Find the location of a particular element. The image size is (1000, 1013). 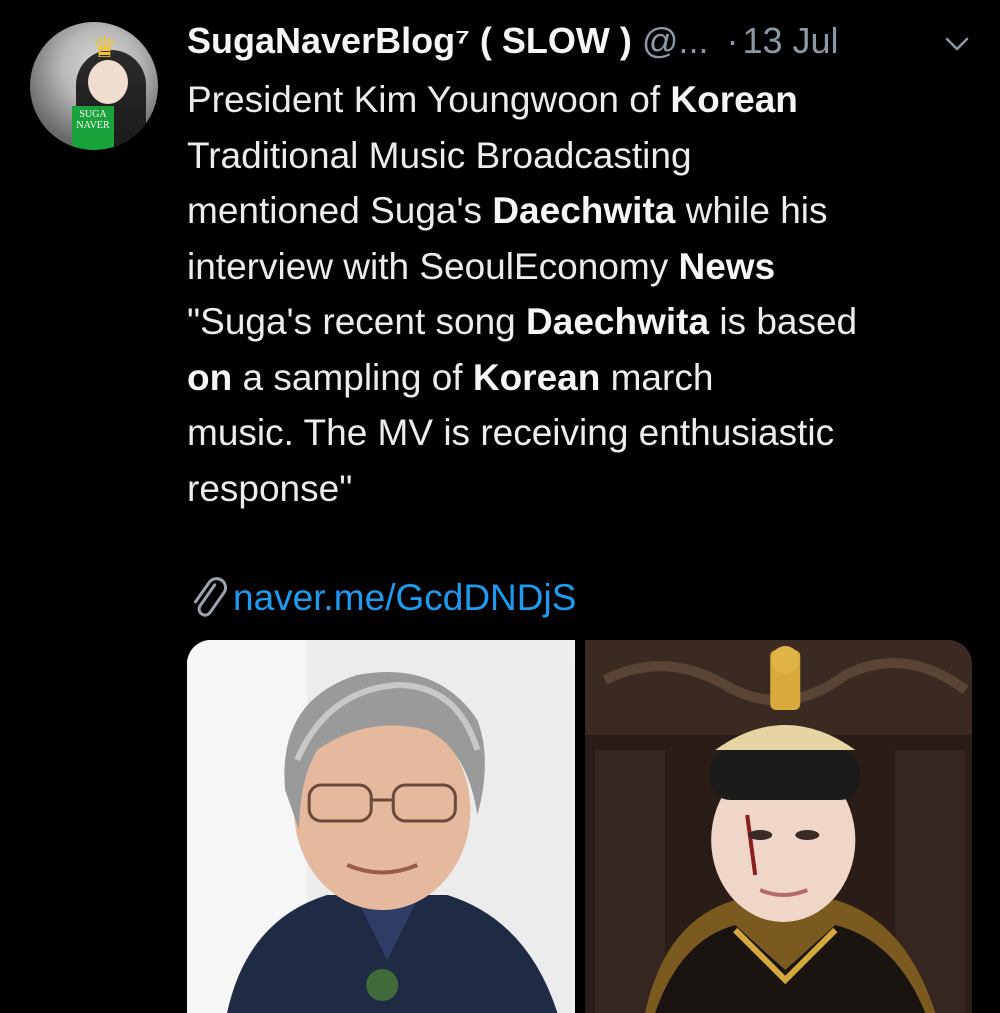

tweet-line: music. The MV is receiving enthusiastic is located at coordinates (511, 432).